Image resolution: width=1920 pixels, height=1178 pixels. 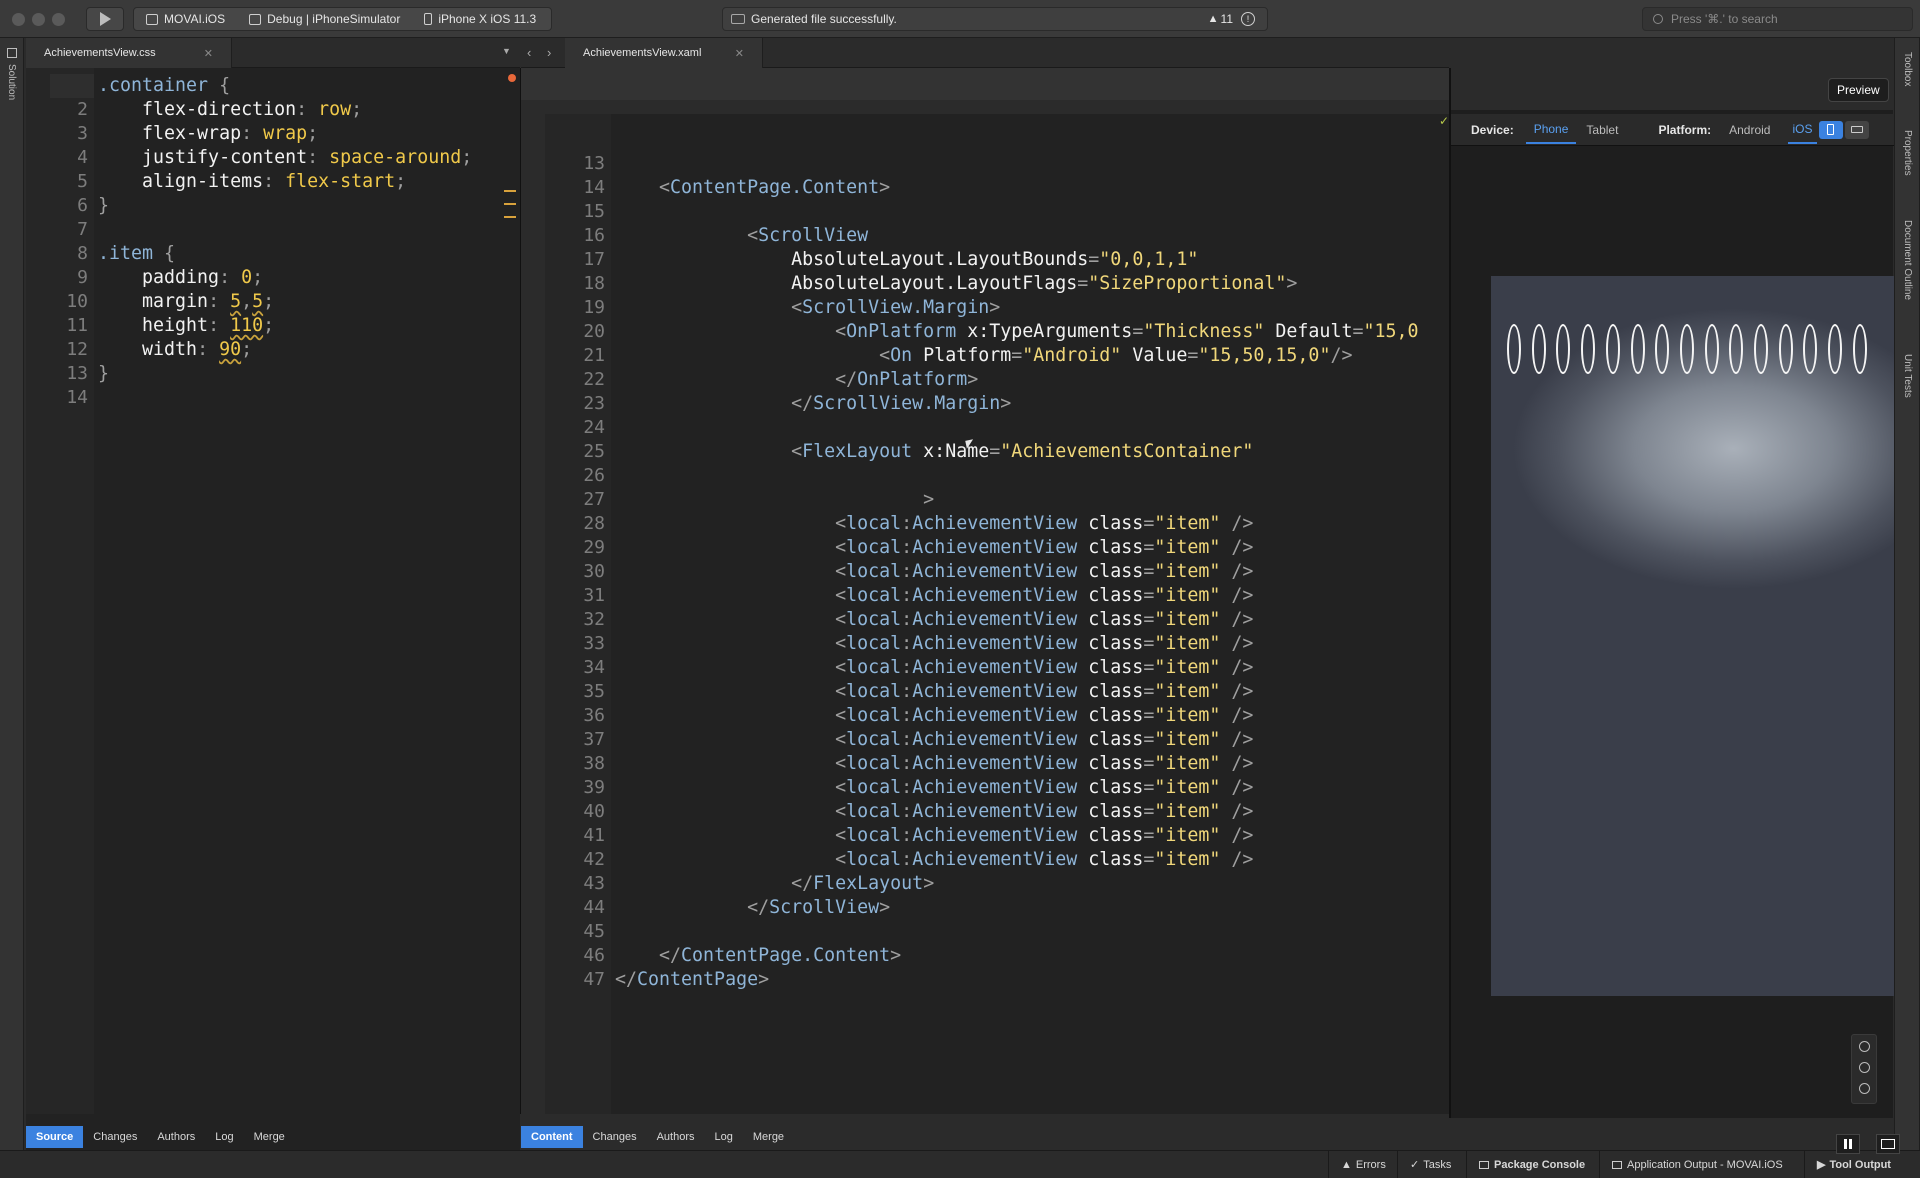 What do you see at coordinates (995, 236) in the screenshot?
I see `code-line: <ScrollView` at bounding box center [995, 236].